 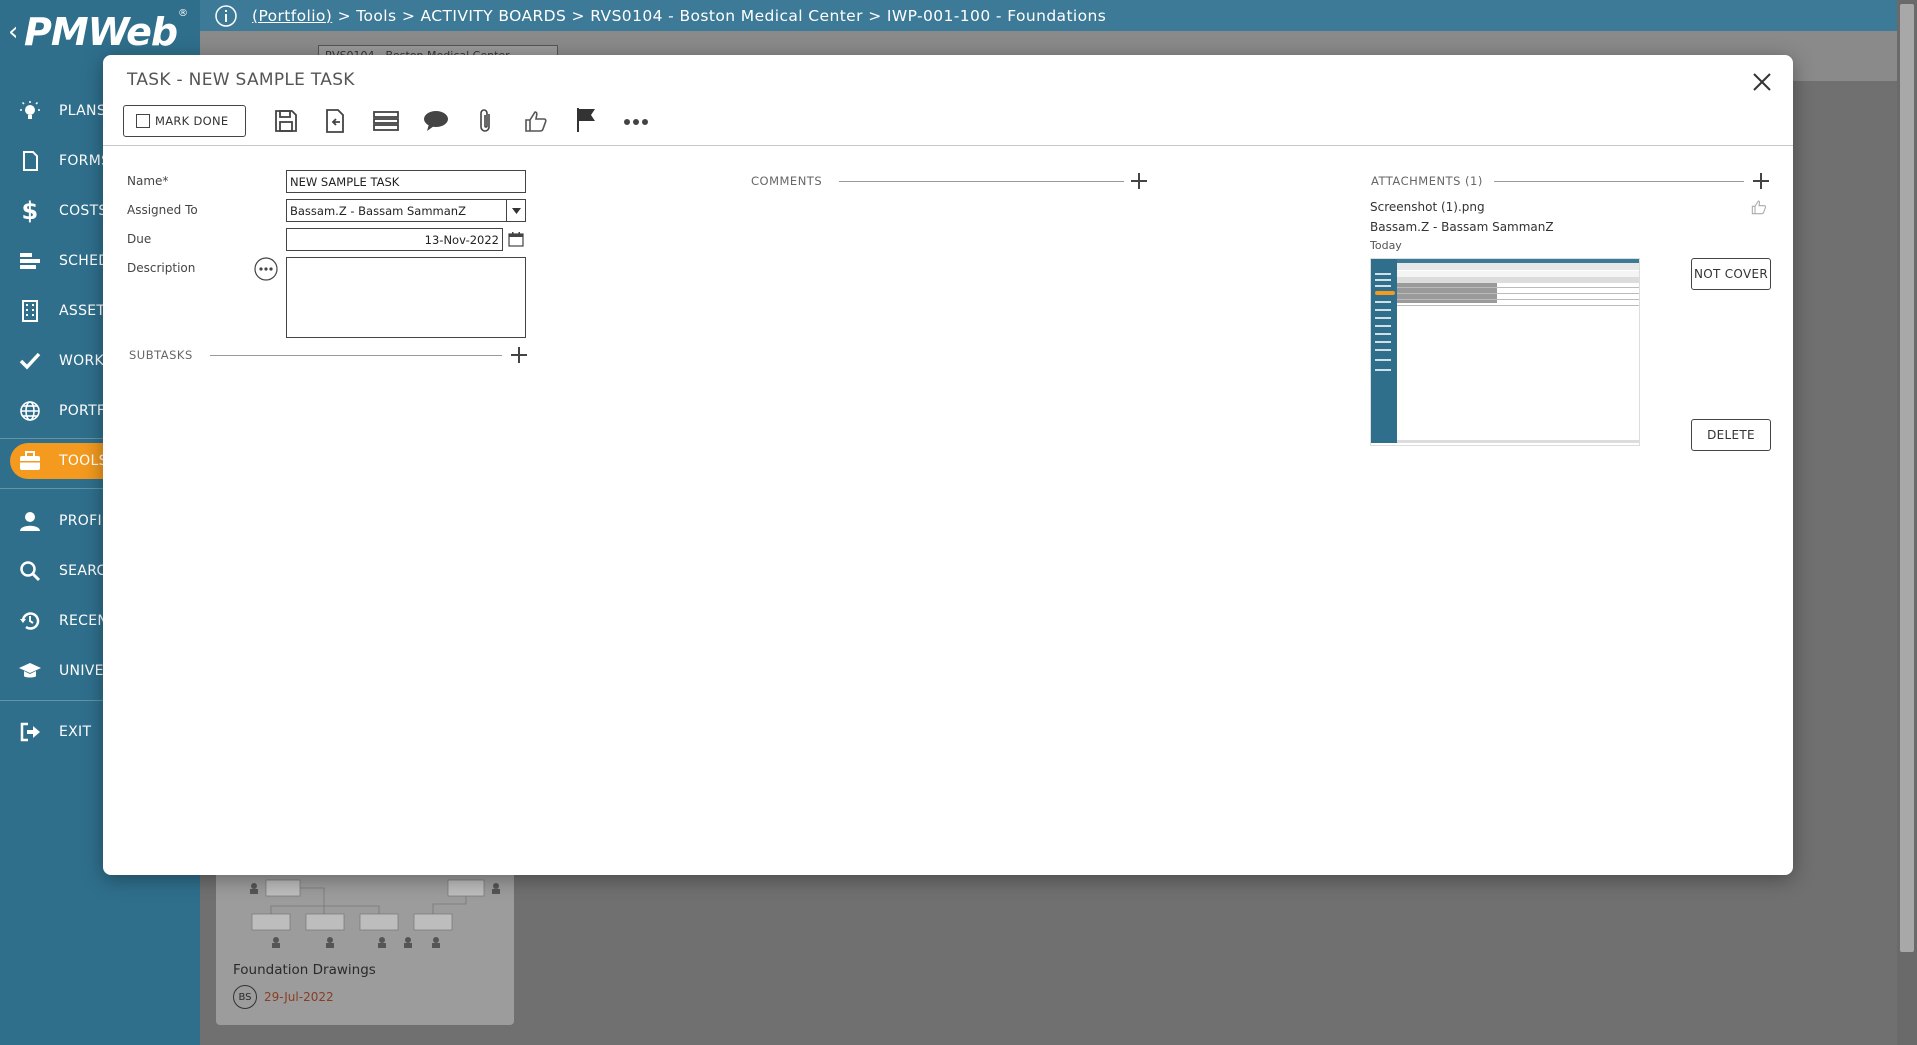 What do you see at coordinates (1759, 207) in the screenshot?
I see `attachment-like-icon` at bounding box center [1759, 207].